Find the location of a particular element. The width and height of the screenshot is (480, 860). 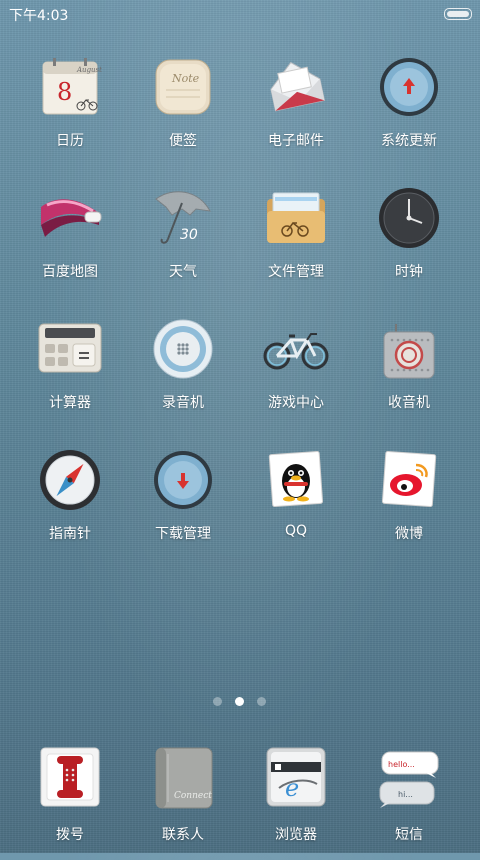

app-label: 短信 is located at coordinates (409, 835).